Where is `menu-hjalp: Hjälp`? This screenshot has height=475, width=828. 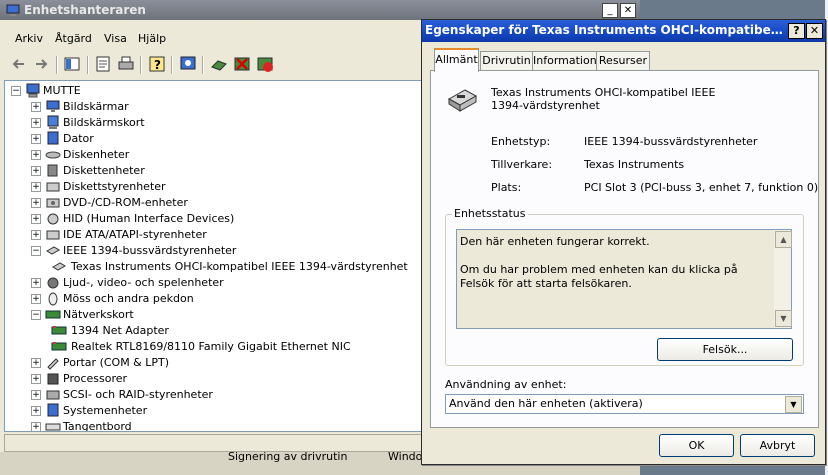 menu-hjalp: Hjälp is located at coordinates (152, 38).